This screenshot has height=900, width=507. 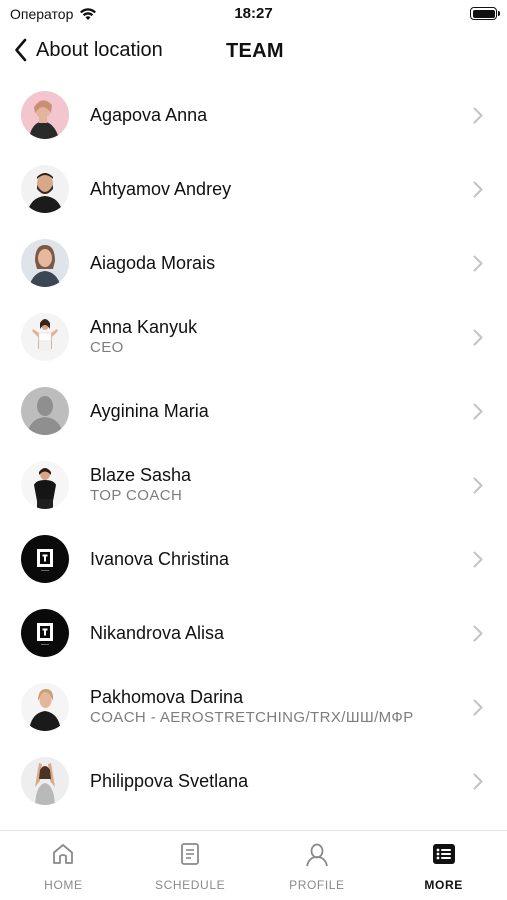 What do you see at coordinates (253, 633) in the screenshot?
I see `team-member-row: Nikandrova Alisa` at bounding box center [253, 633].